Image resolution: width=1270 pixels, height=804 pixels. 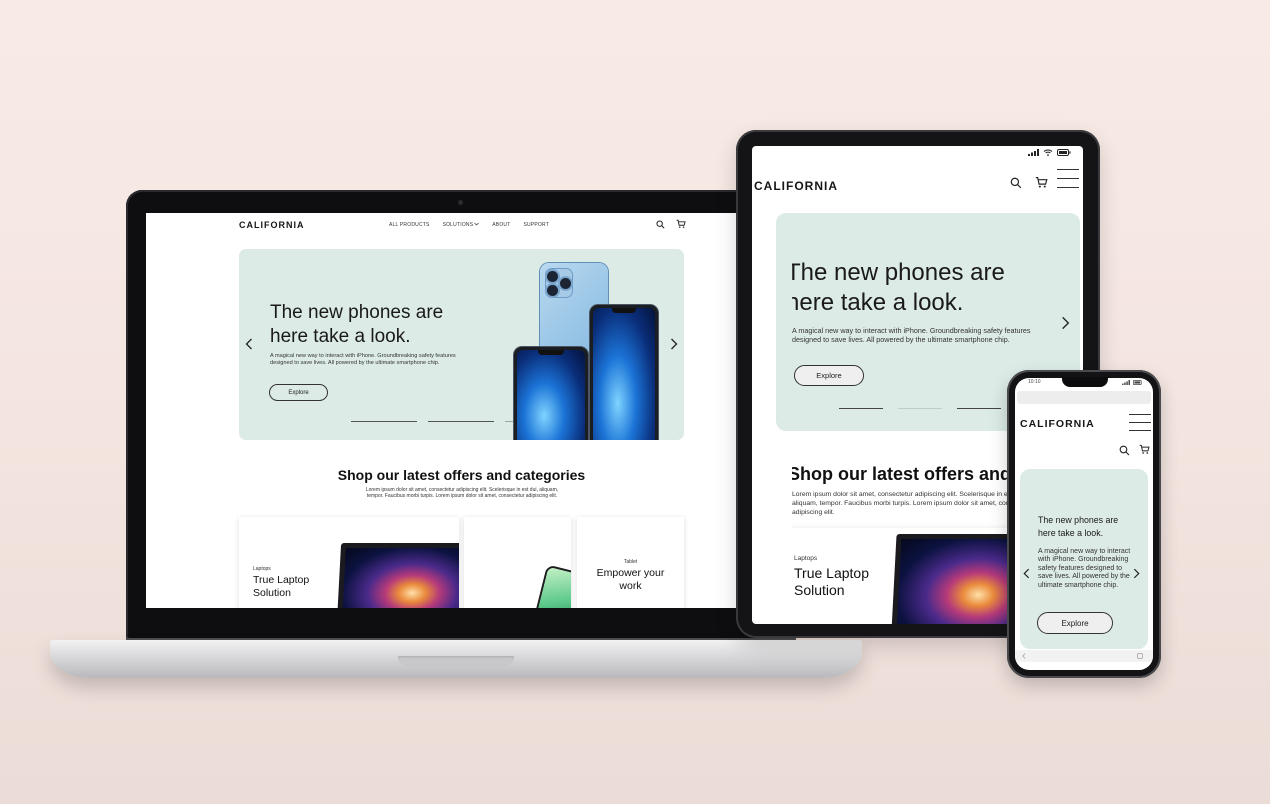 What do you see at coordinates (477, 224) in the screenshot?
I see `chevron-down-icon` at bounding box center [477, 224].